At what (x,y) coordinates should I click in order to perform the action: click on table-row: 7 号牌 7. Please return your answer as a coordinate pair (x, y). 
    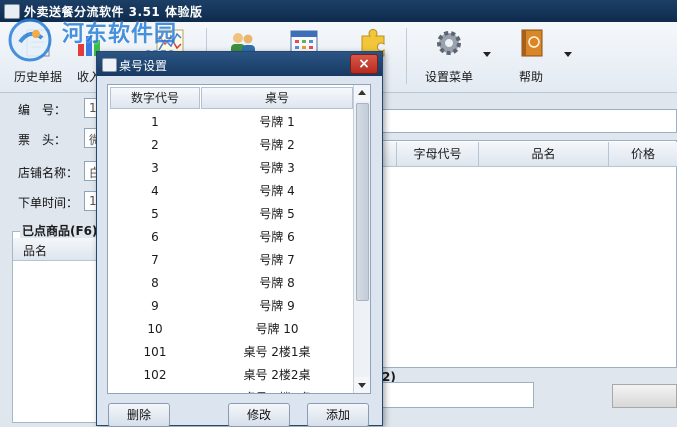
    Looking at the image, I should click on (231, 260).